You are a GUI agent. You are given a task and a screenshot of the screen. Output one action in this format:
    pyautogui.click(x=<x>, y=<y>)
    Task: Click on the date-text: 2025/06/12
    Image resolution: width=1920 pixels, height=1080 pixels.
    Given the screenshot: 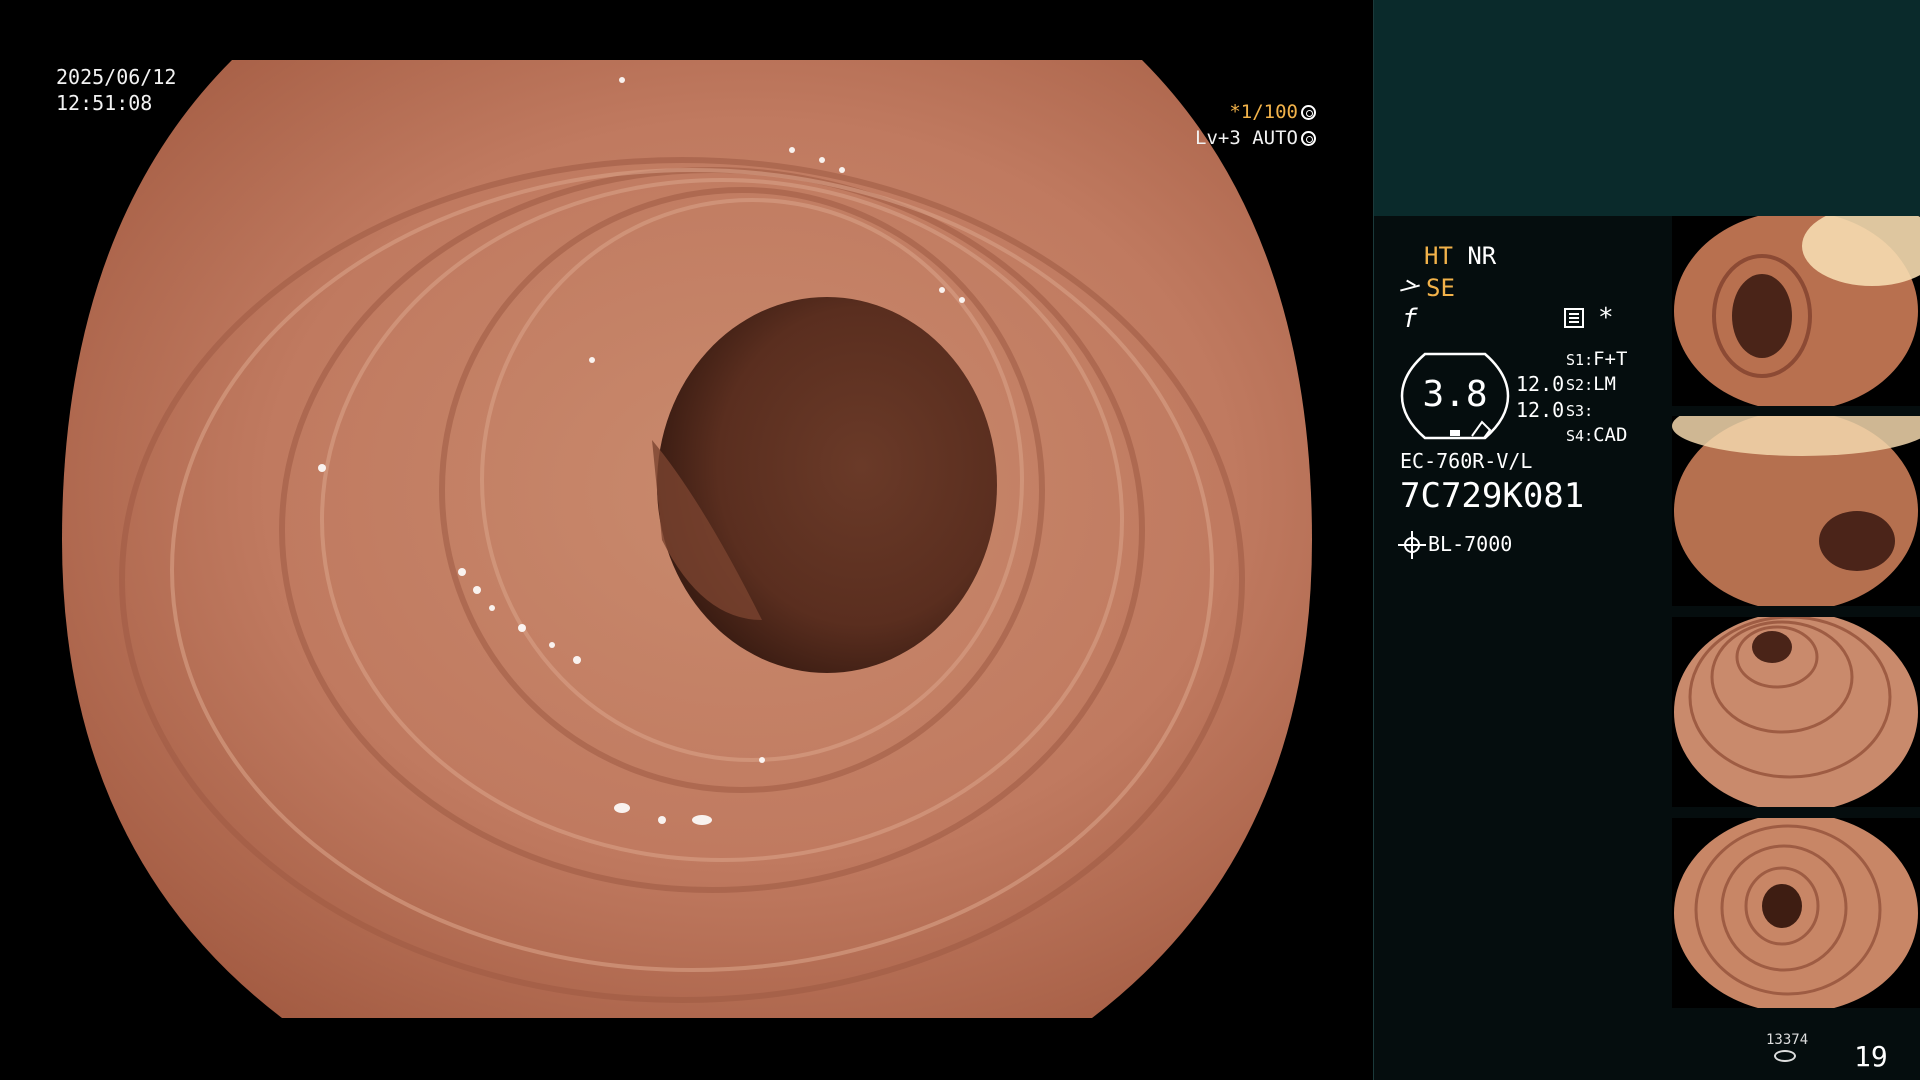 What is the action you would take?
    pyautogui.click(x=116, y=77)
    